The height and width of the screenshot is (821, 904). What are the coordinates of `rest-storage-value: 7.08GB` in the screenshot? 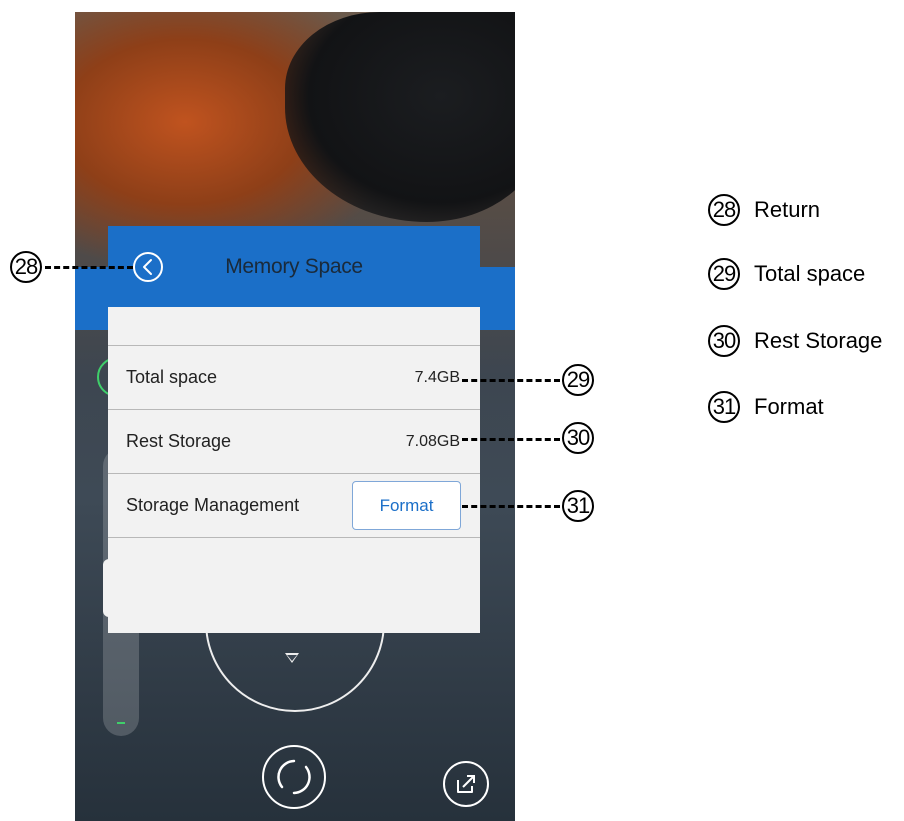 It's located at (432, 441).